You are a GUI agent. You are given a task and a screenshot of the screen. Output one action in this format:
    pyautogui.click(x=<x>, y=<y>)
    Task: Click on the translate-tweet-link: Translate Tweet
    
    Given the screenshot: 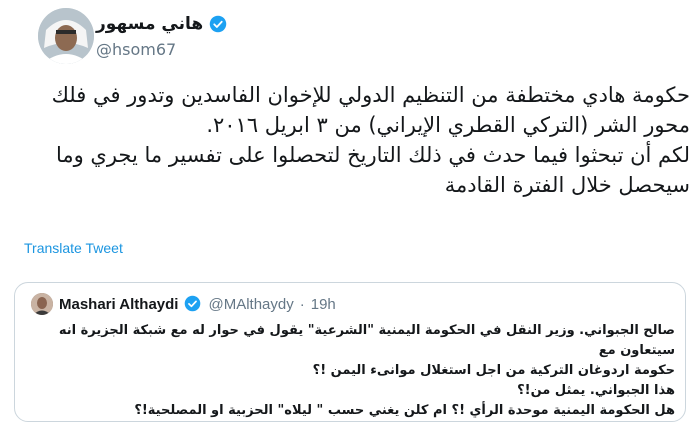 What is the action you would take?
    pyautogui.click(x=73, y=248)
    